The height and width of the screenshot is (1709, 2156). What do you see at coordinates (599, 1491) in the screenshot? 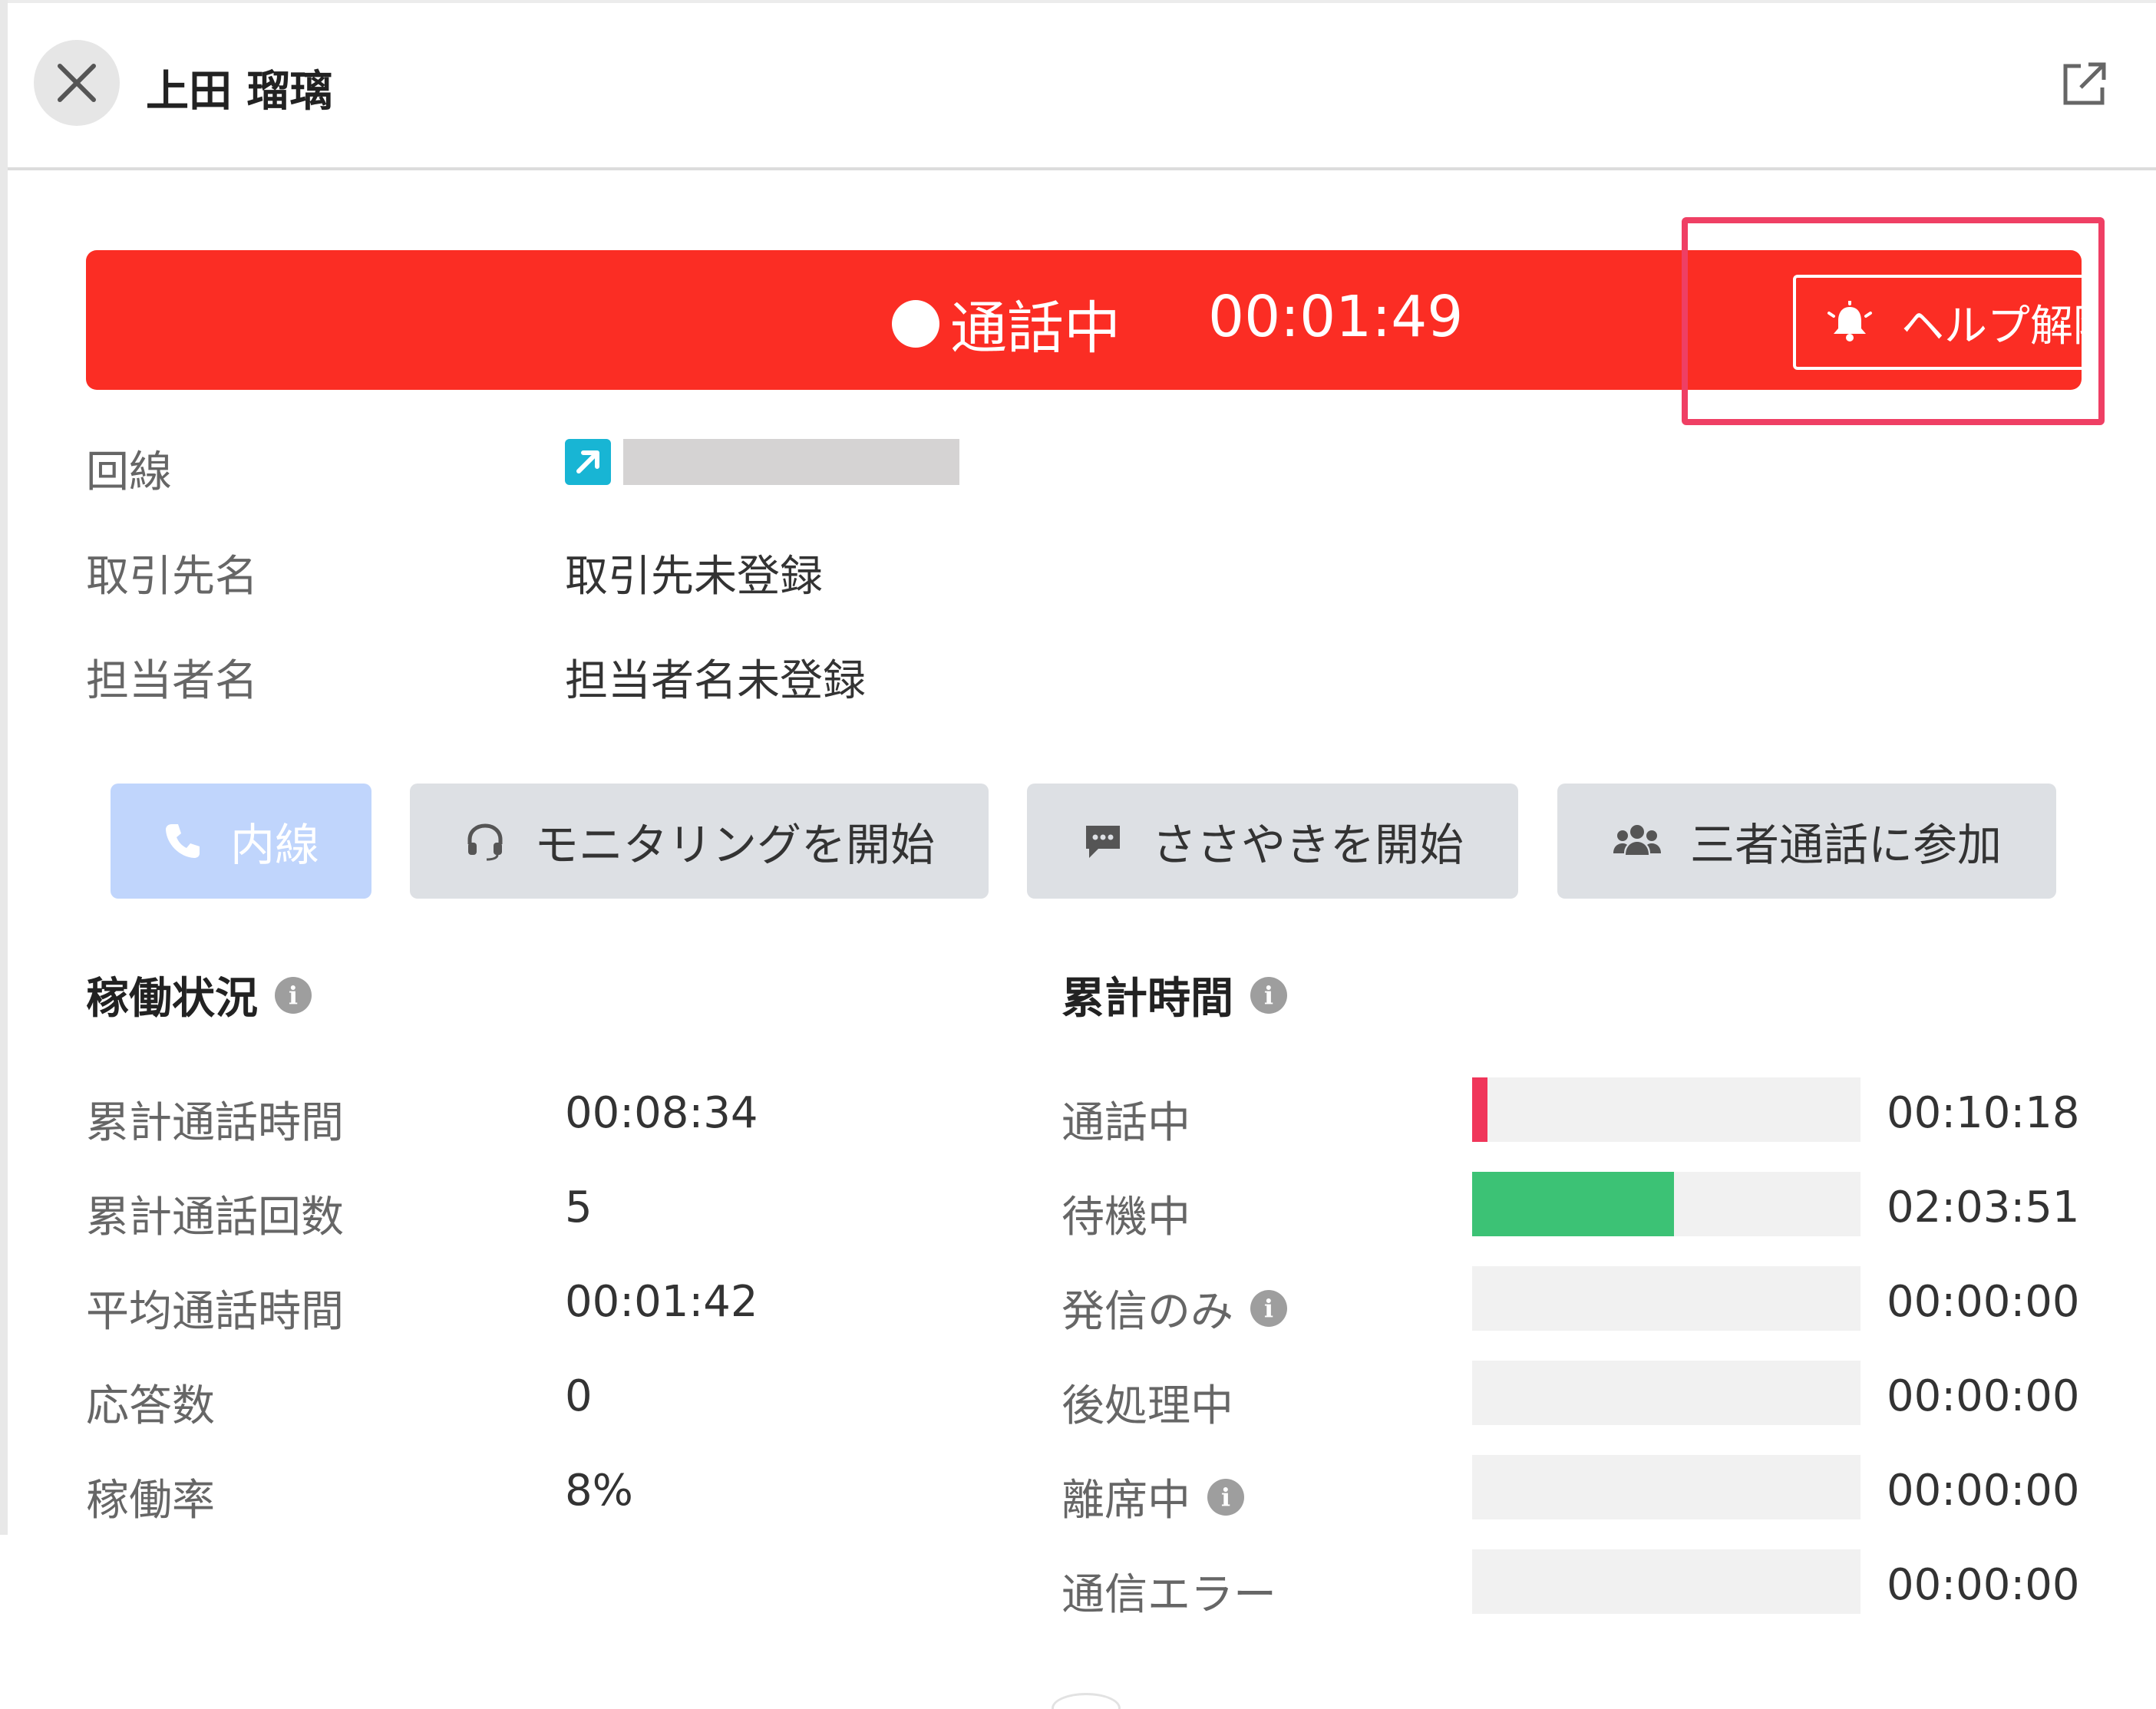
I see `stat-value: 8%` at bounding box center [599, 1491].